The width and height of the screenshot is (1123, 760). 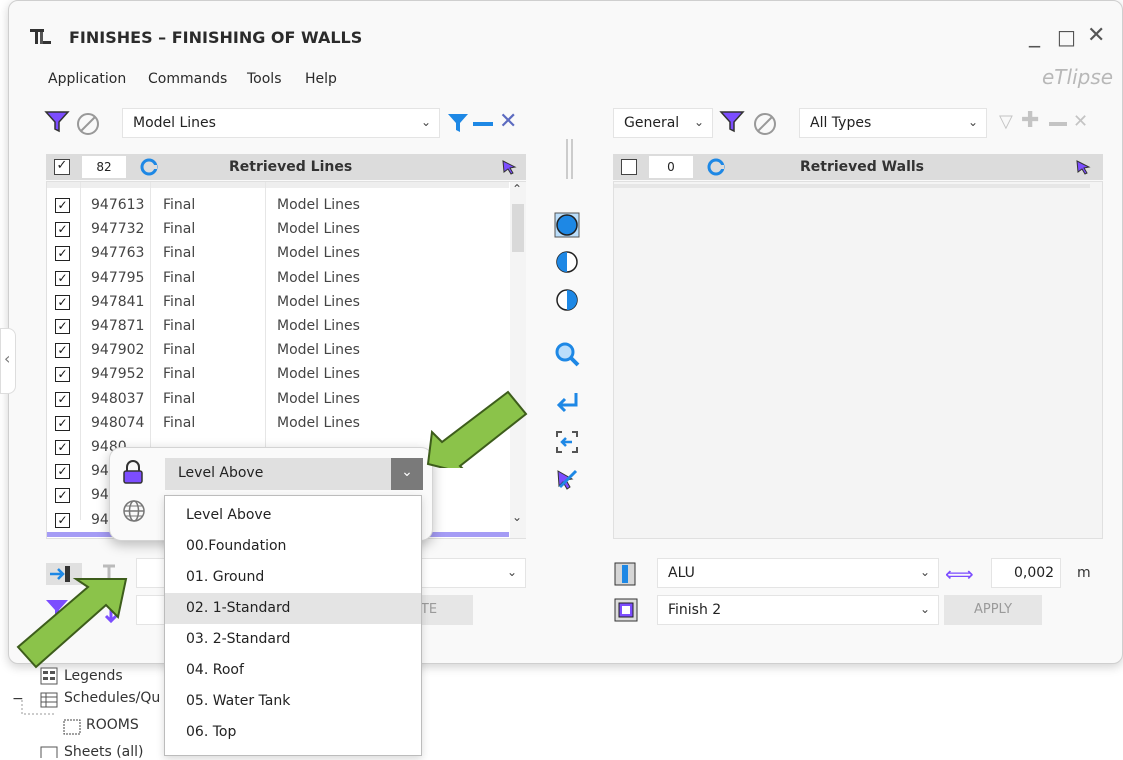 What do you see at coordinates (517, 517) in the screenshot?
I see `scroll-down-icon: ⌄` at bounding box center [517, 517].